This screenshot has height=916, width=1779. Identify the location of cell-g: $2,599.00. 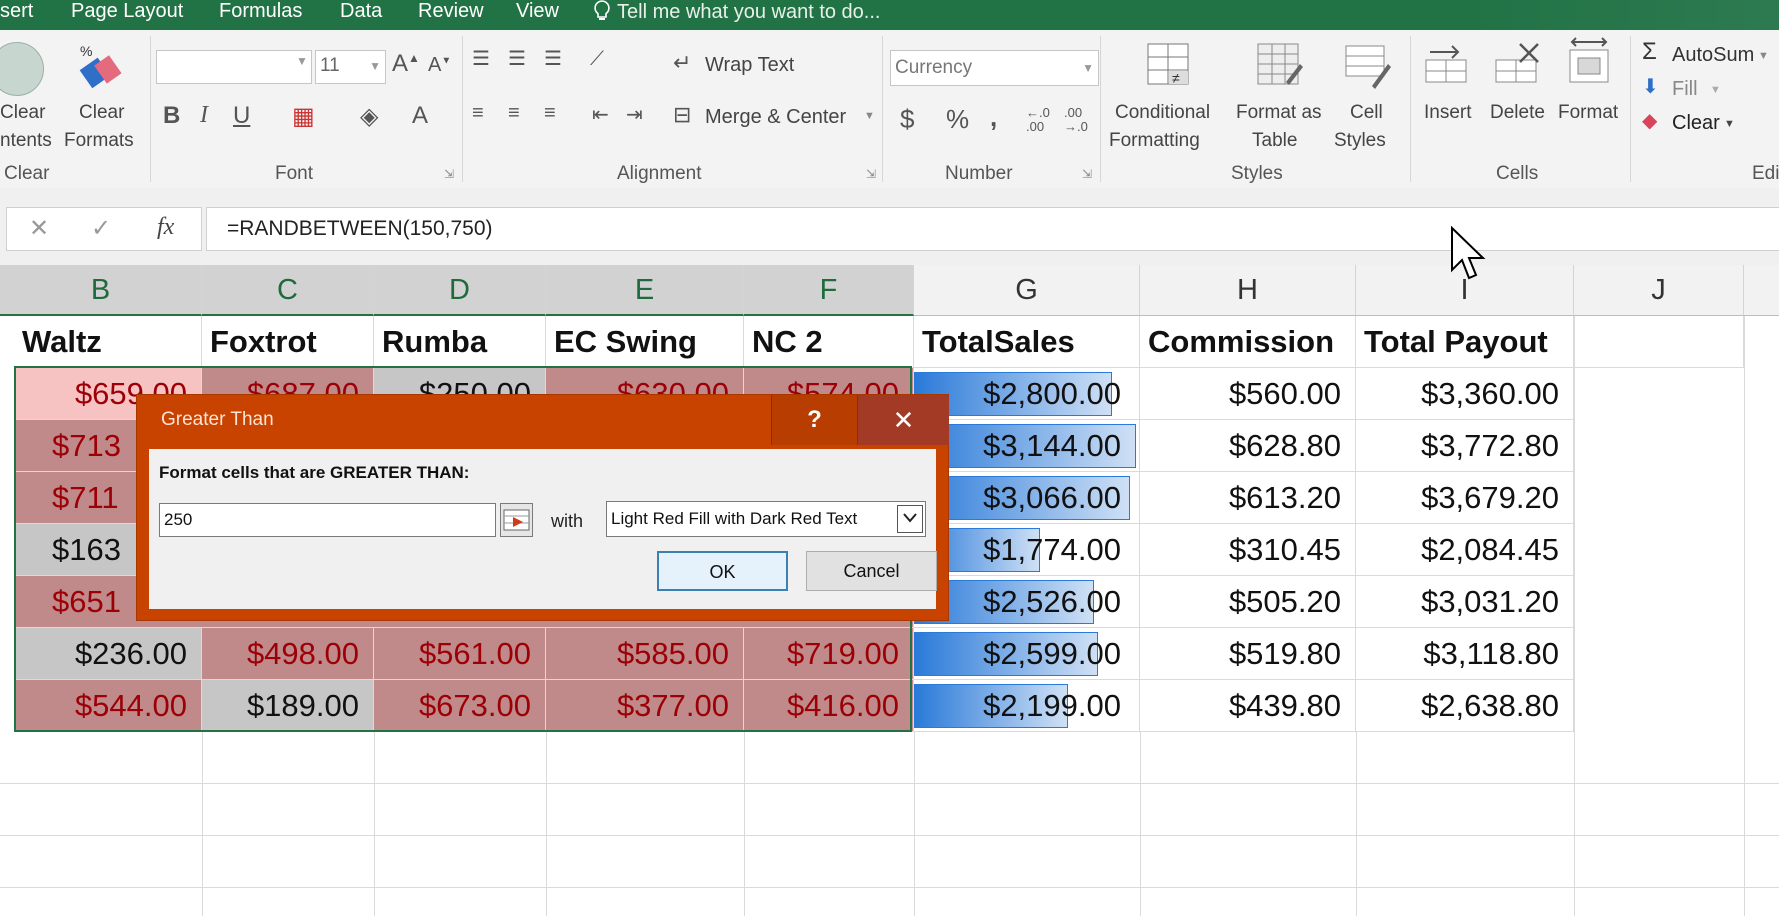
(1027, 654).